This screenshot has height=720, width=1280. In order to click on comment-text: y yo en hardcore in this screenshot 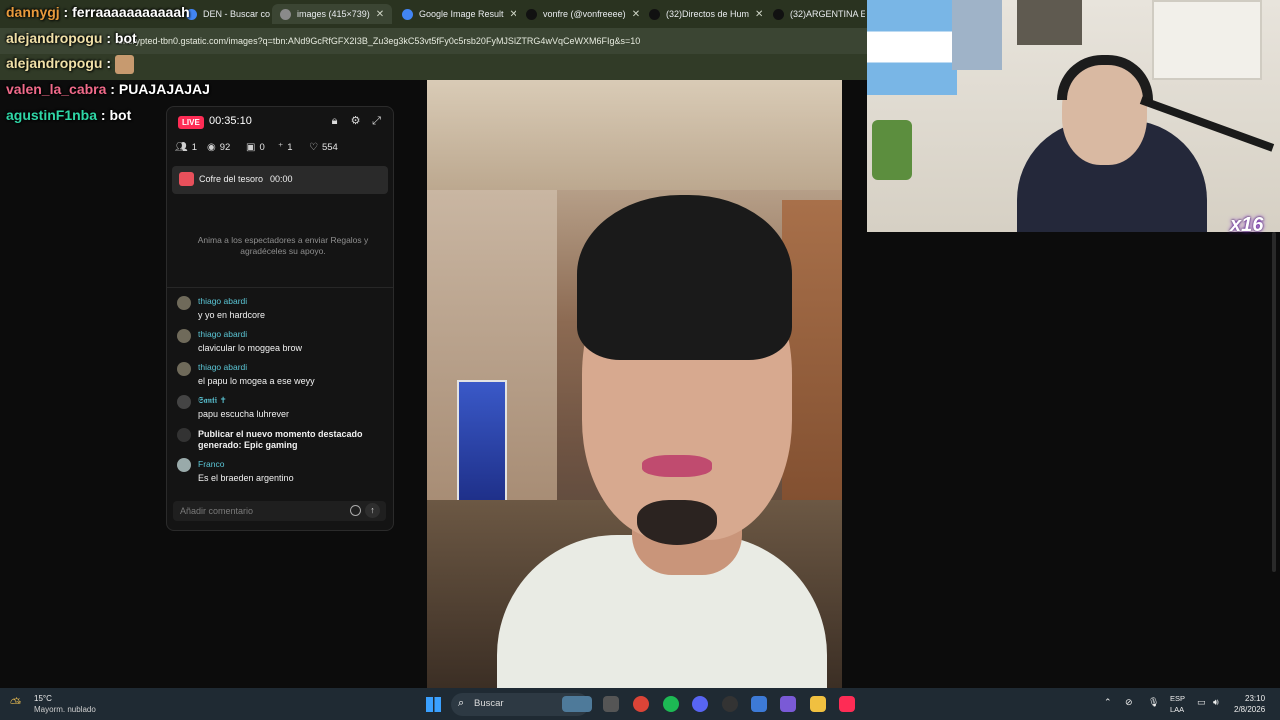, I will do `click(232, 315)`.